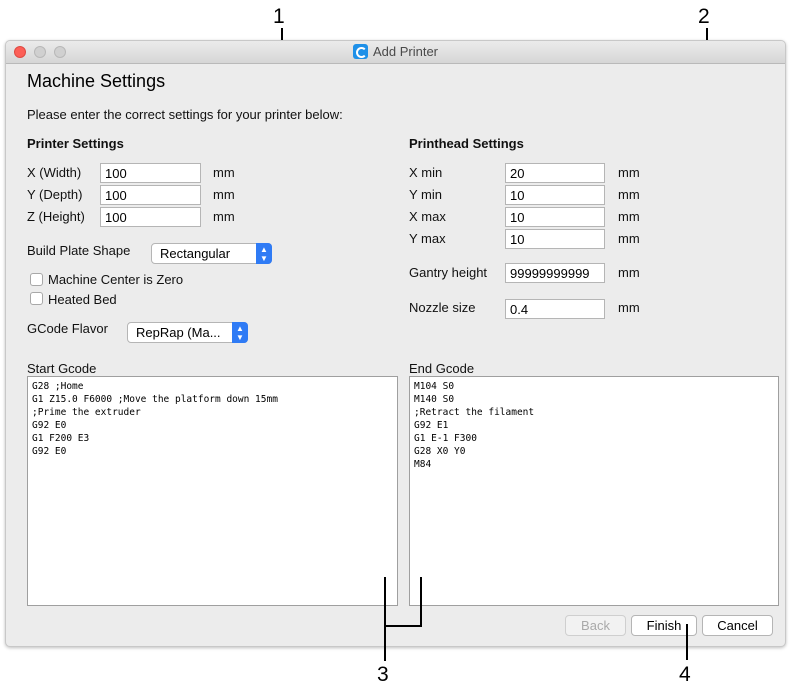 Image resolution: width=790 pixels, height=686 pixels. What do you see at coordinates (629, 238) in the screenshot?
I see `y-max-unit: mm` at bounding box center [629, 238].